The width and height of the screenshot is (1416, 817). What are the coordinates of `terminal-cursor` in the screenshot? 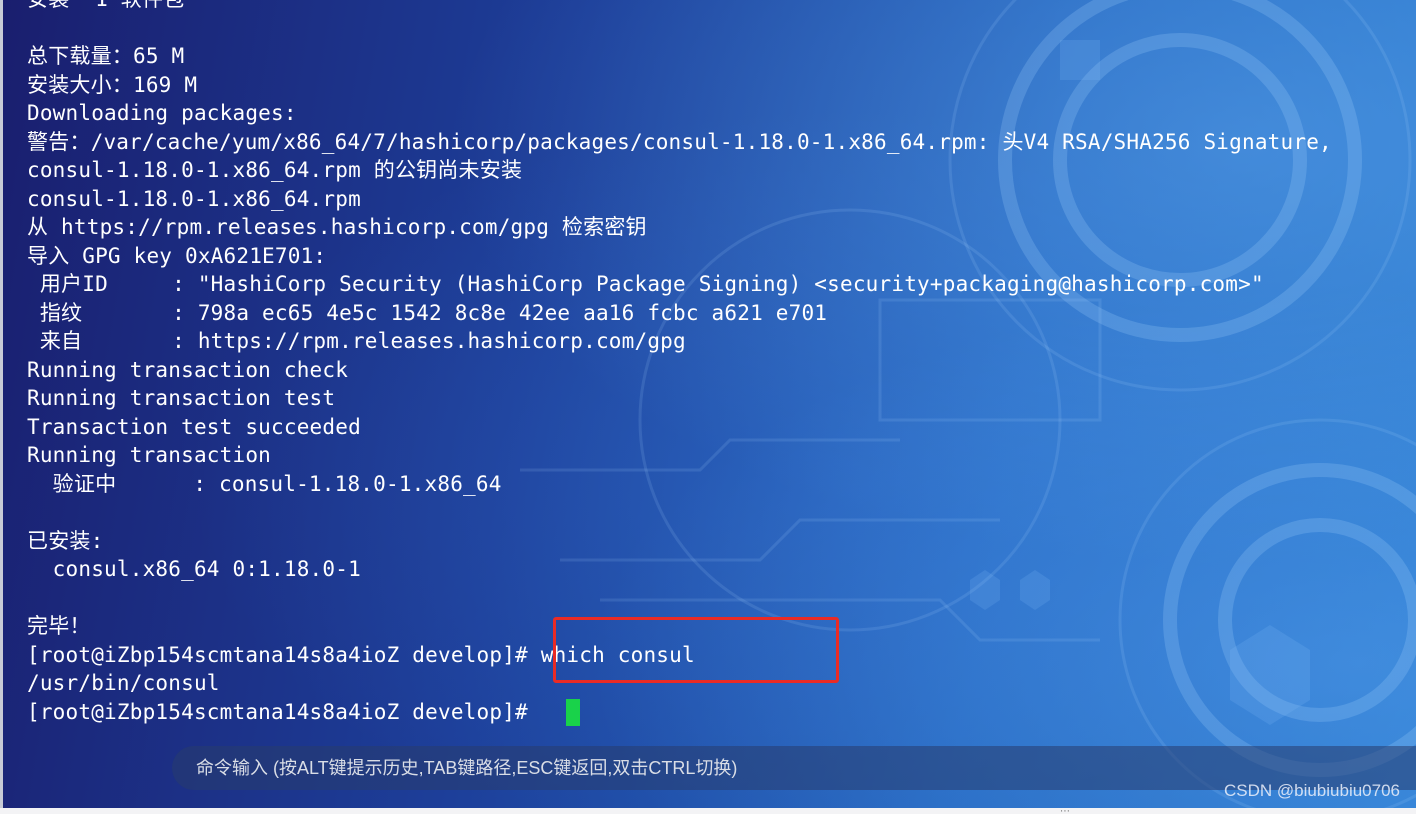 It's located at (573, 712).